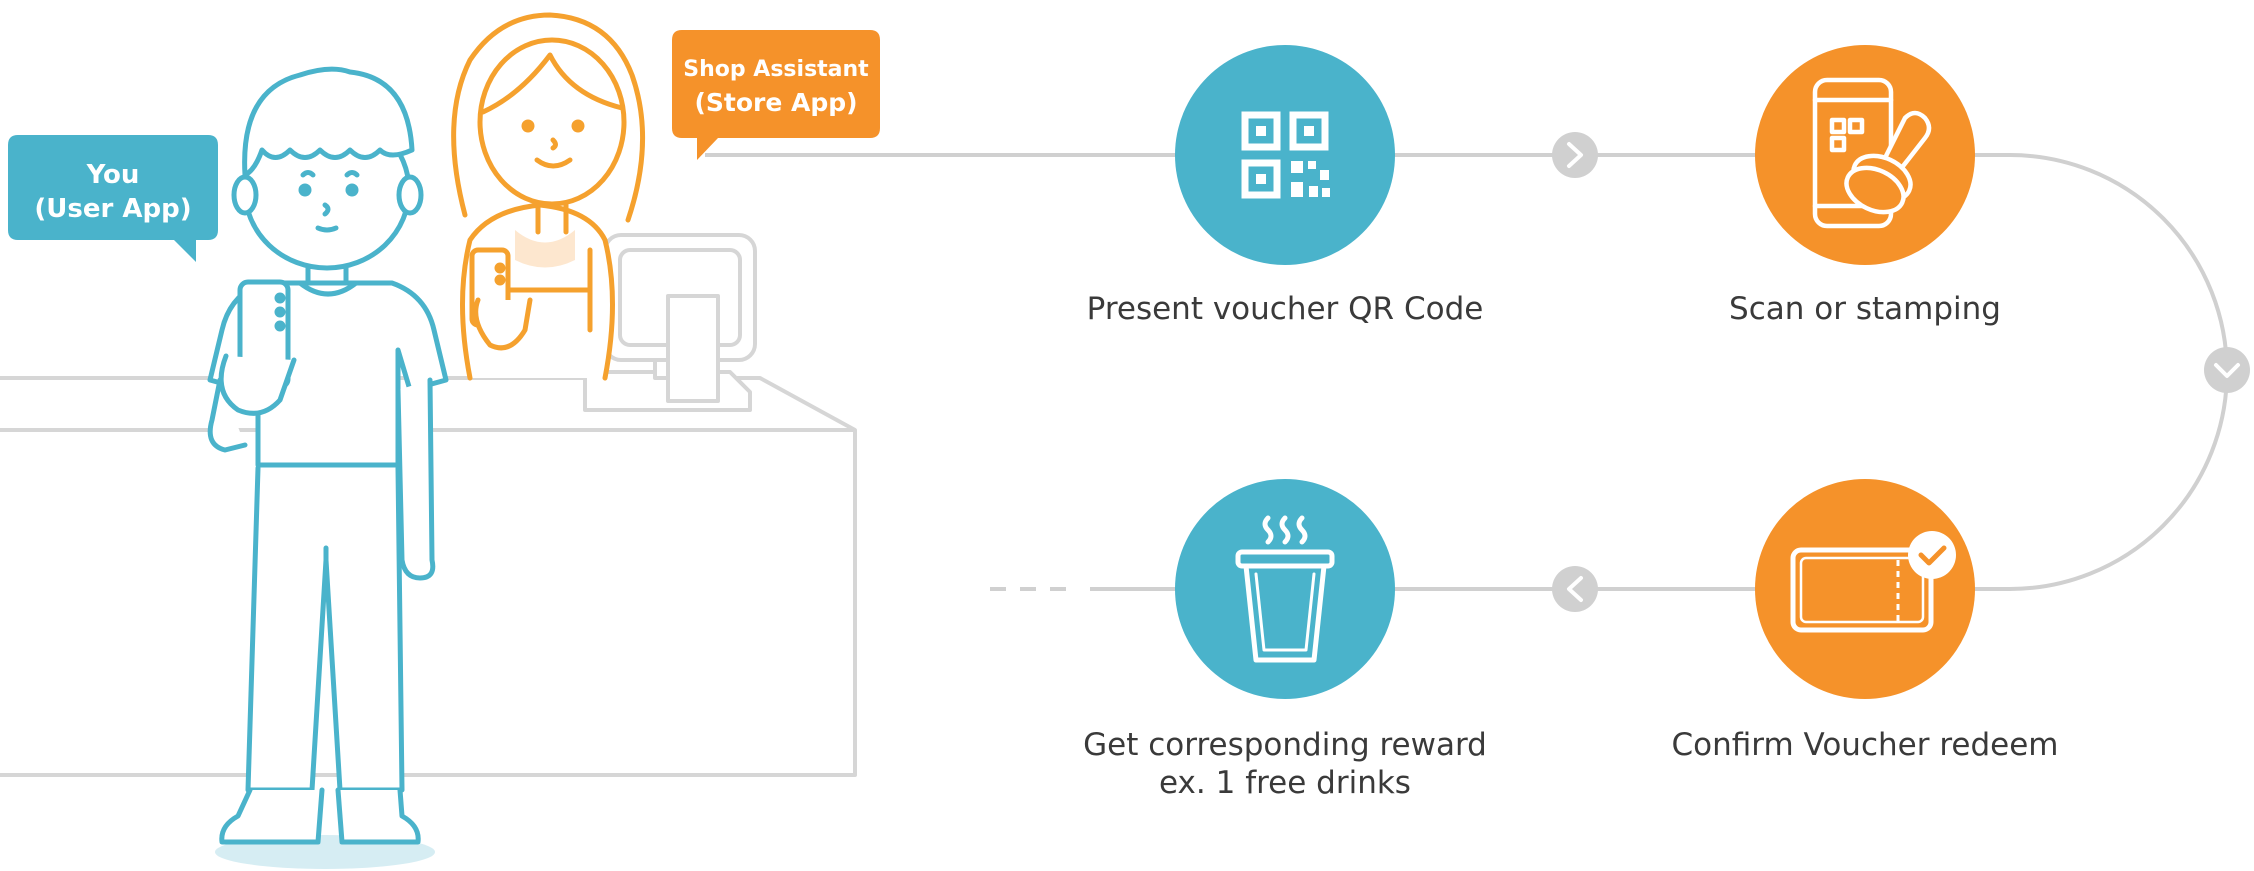  What do you see at coordinates (1865, 745) in the screenshot?
I see `step-label-confirm-voucher: Confirm Voucher redeem` at bounding box center [1865, 745].